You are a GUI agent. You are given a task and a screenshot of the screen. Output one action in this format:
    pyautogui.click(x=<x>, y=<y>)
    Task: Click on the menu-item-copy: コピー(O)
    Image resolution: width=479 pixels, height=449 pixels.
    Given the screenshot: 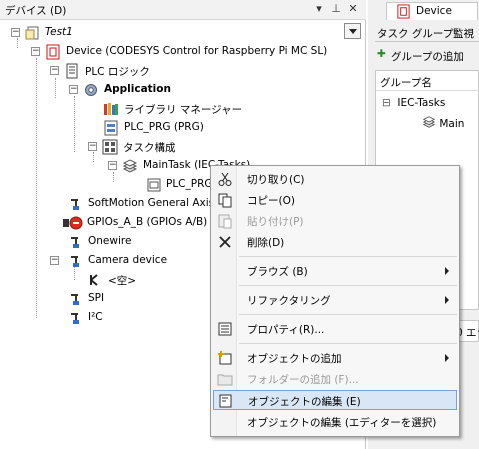 What is the action you would take?
    pyautogui.click(x=335, y=200)
    